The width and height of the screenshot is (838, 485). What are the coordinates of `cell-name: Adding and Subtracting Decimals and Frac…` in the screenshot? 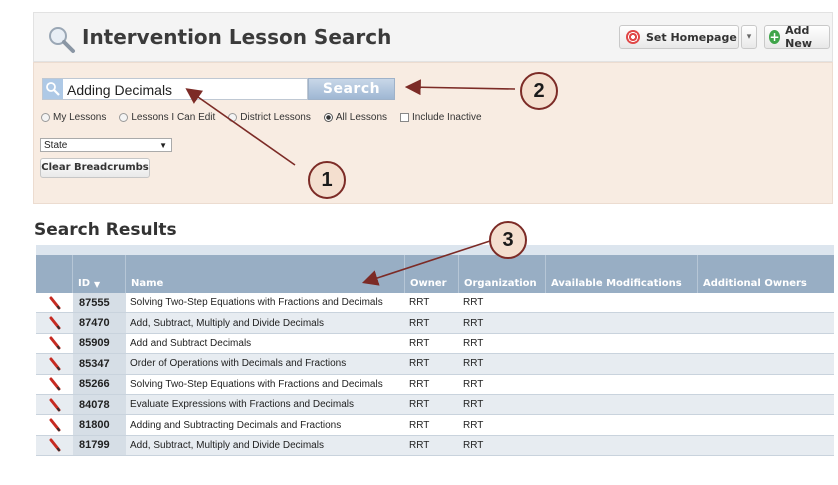 It's located at (265, 425).